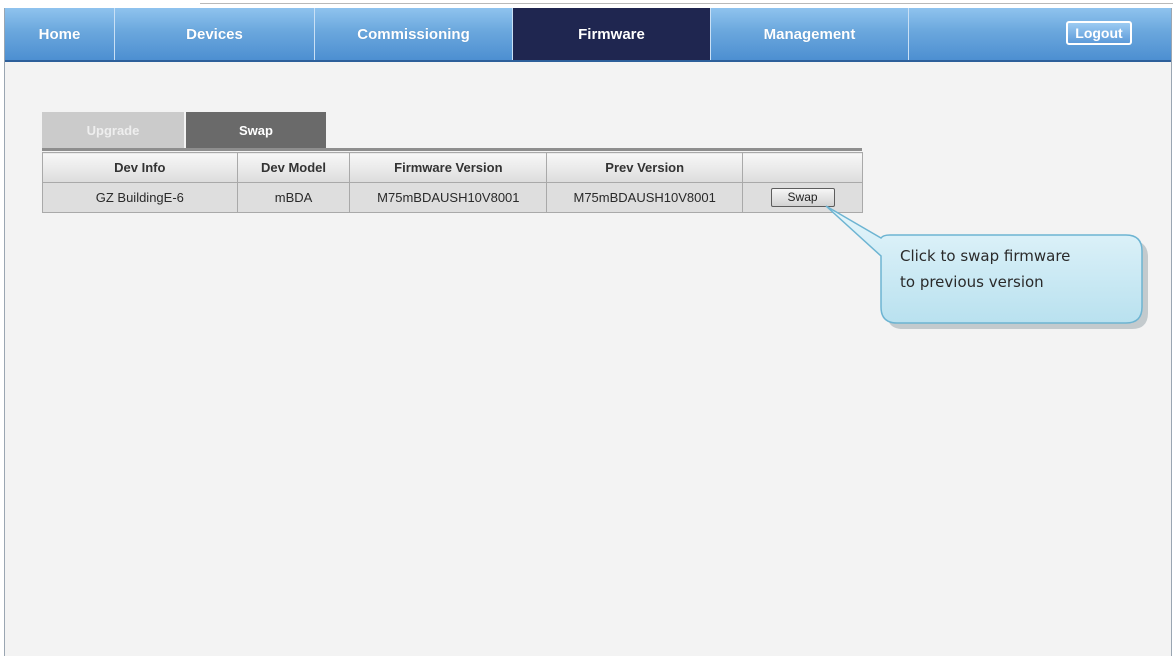  I want to click on top-divider, so click(686, 3).